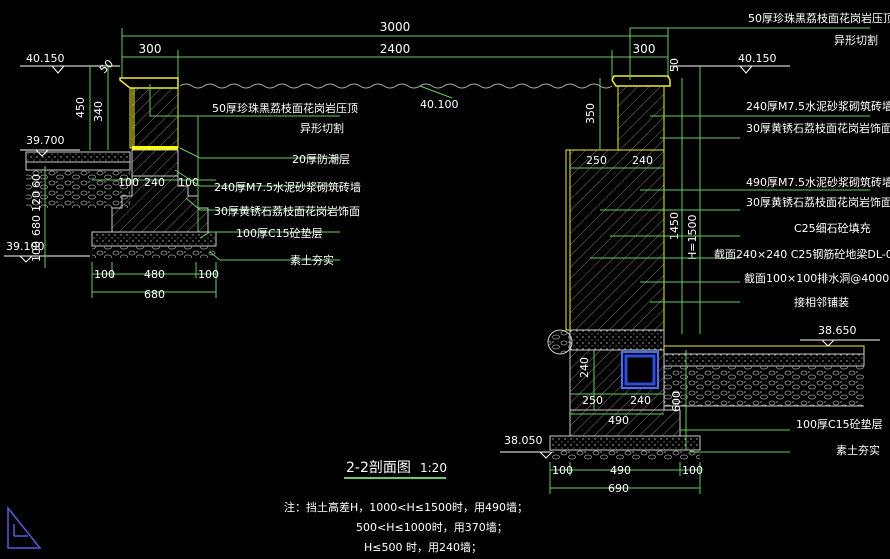  What do you see at coordinates (287, 187) in the screenshot?
I see `left-label-4: 240厚M7.5水泥砂浆砌筑砖墙` at bounding box center [287, 187].